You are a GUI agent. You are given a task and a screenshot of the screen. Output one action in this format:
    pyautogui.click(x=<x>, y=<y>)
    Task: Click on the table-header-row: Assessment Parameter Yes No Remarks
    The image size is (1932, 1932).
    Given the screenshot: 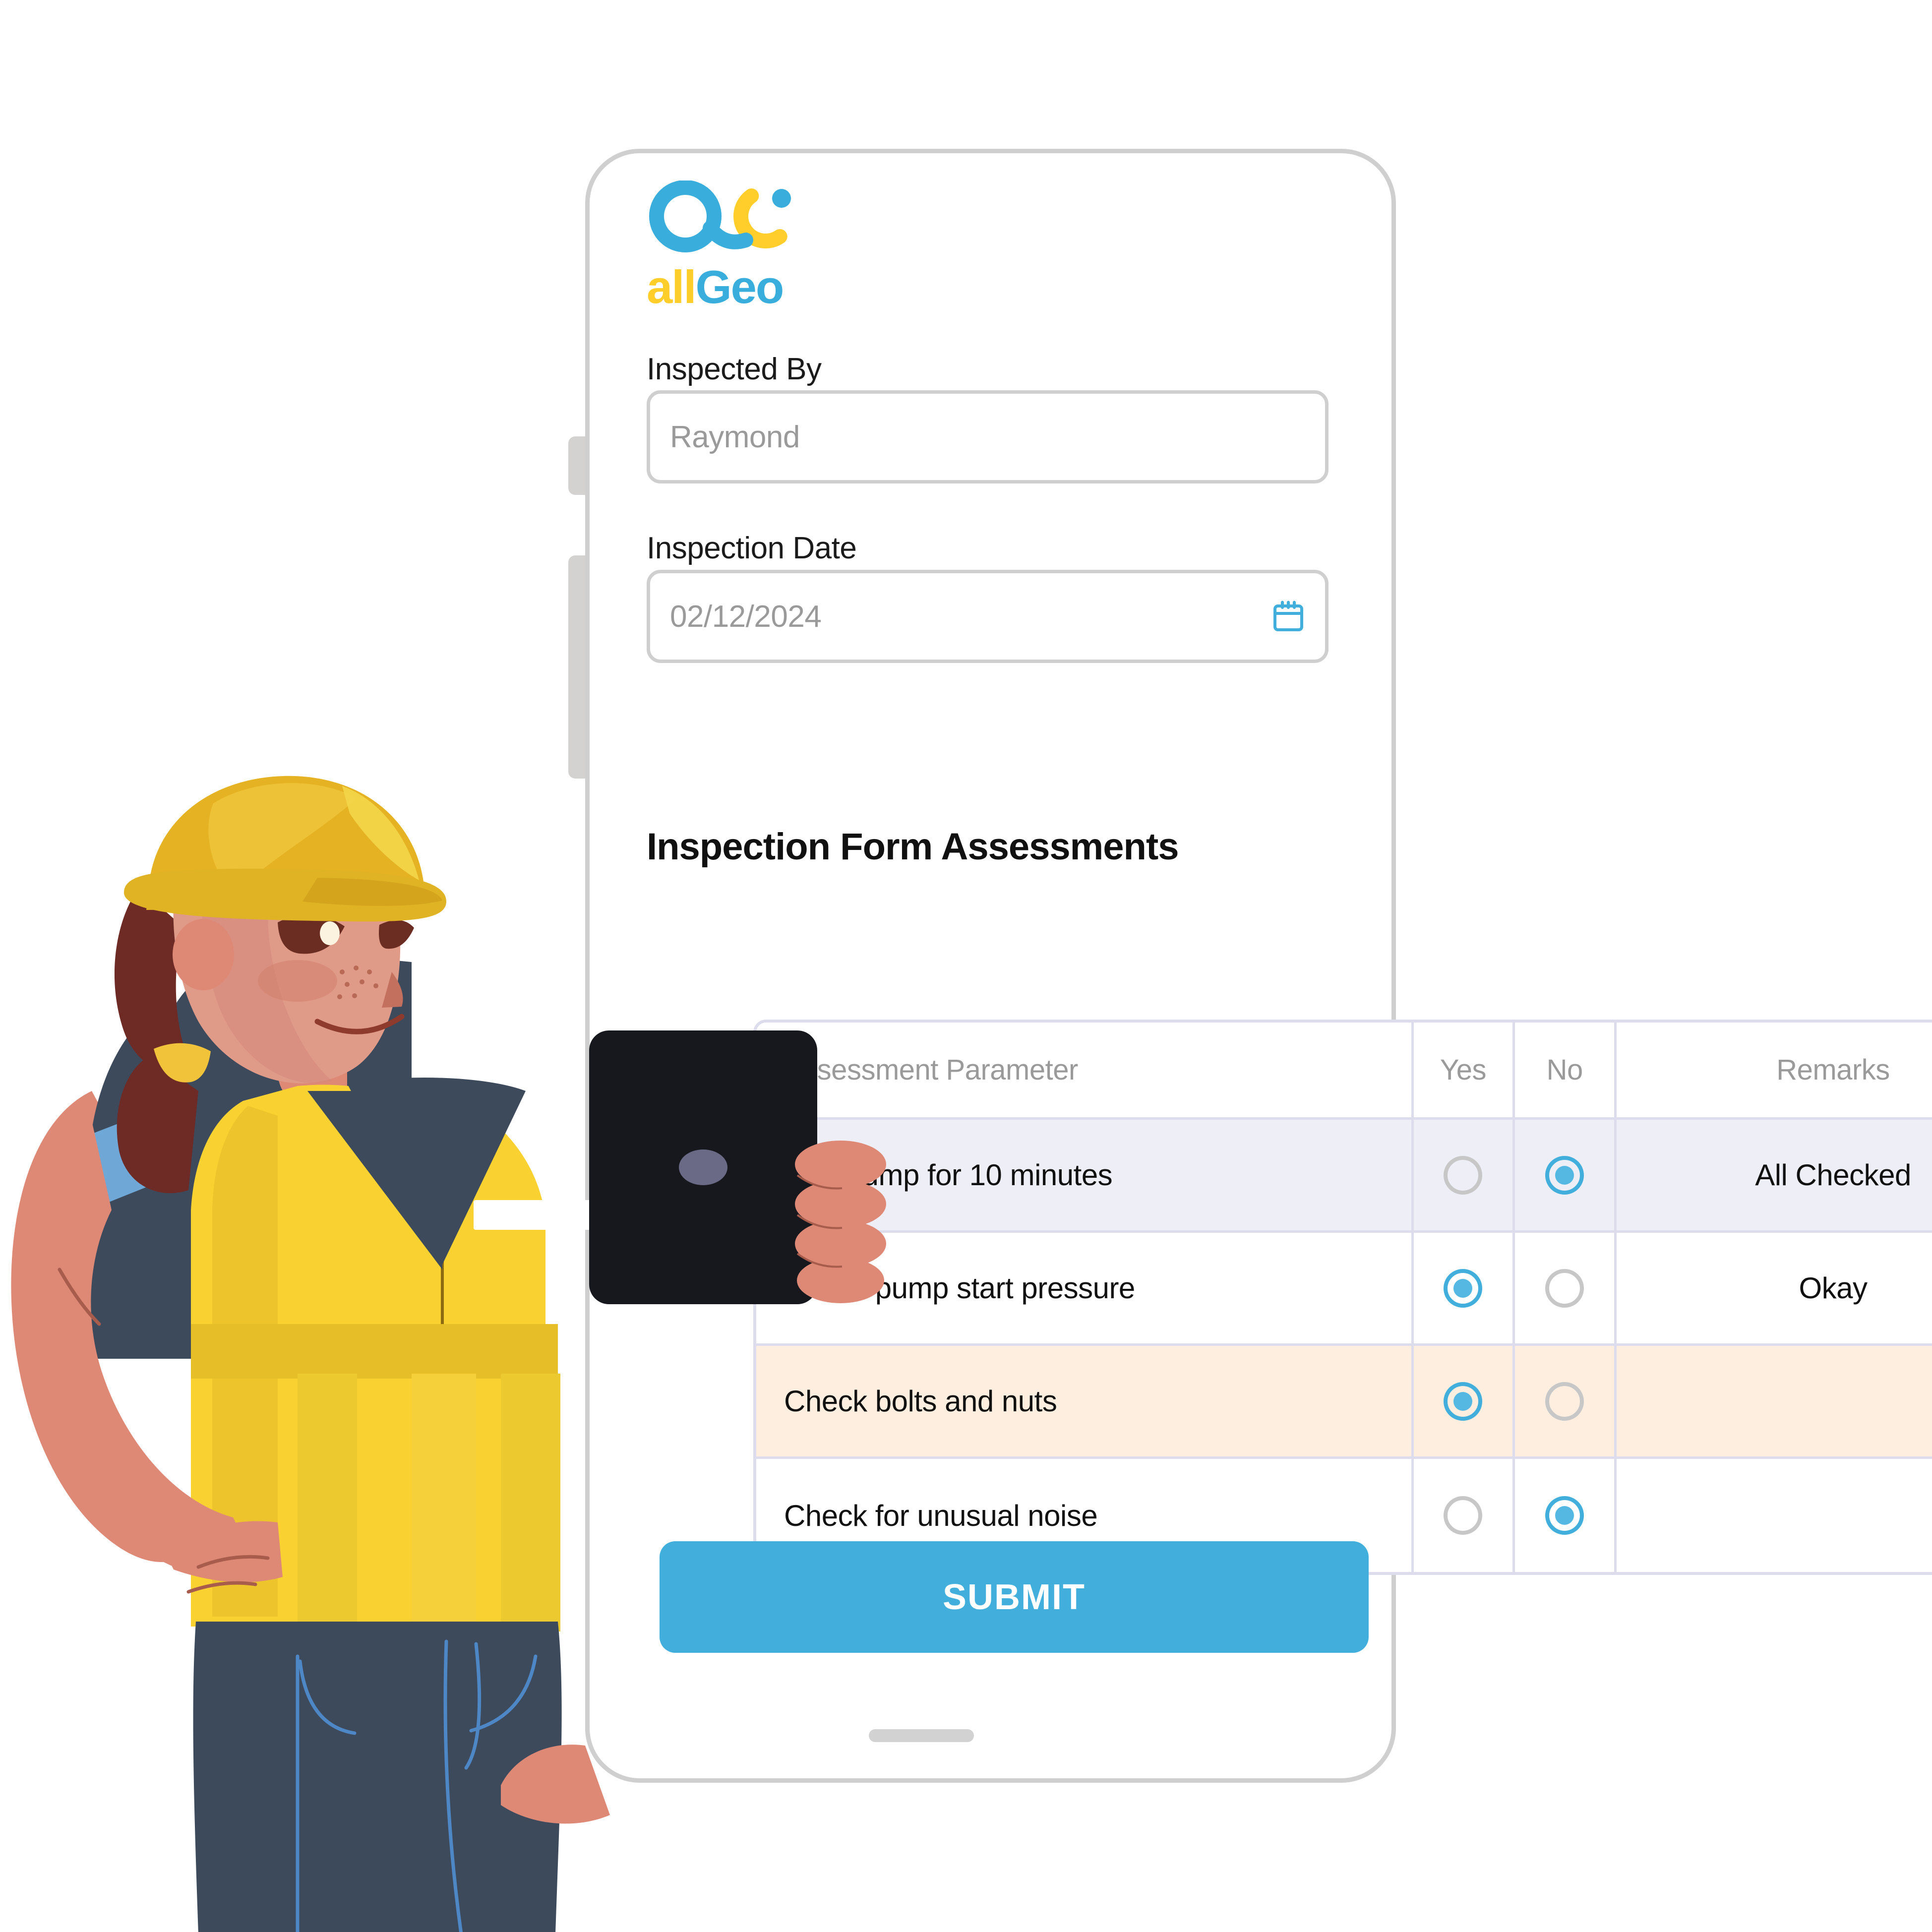 What is the action you would take?
    pyautogui.click(x=1344, y=1071)
    